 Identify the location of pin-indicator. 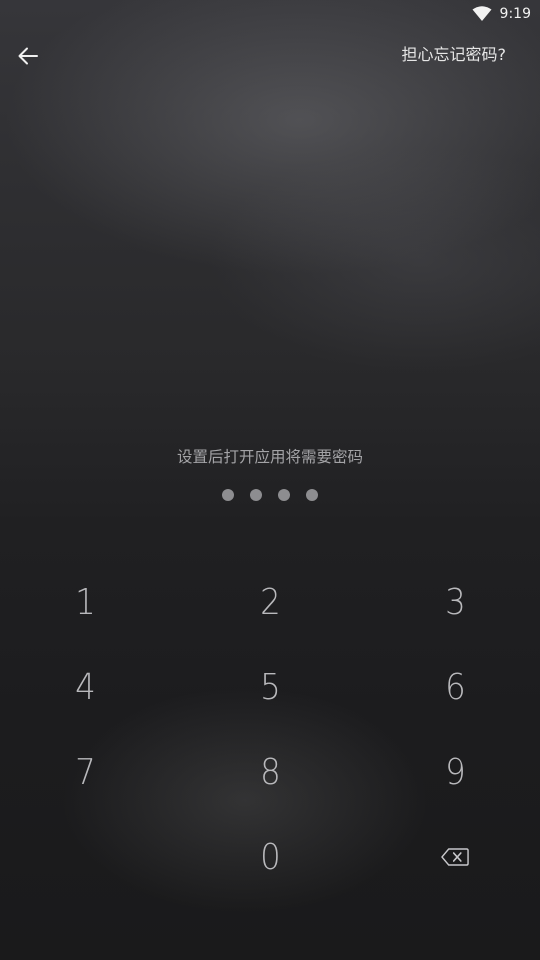
(270, 496).